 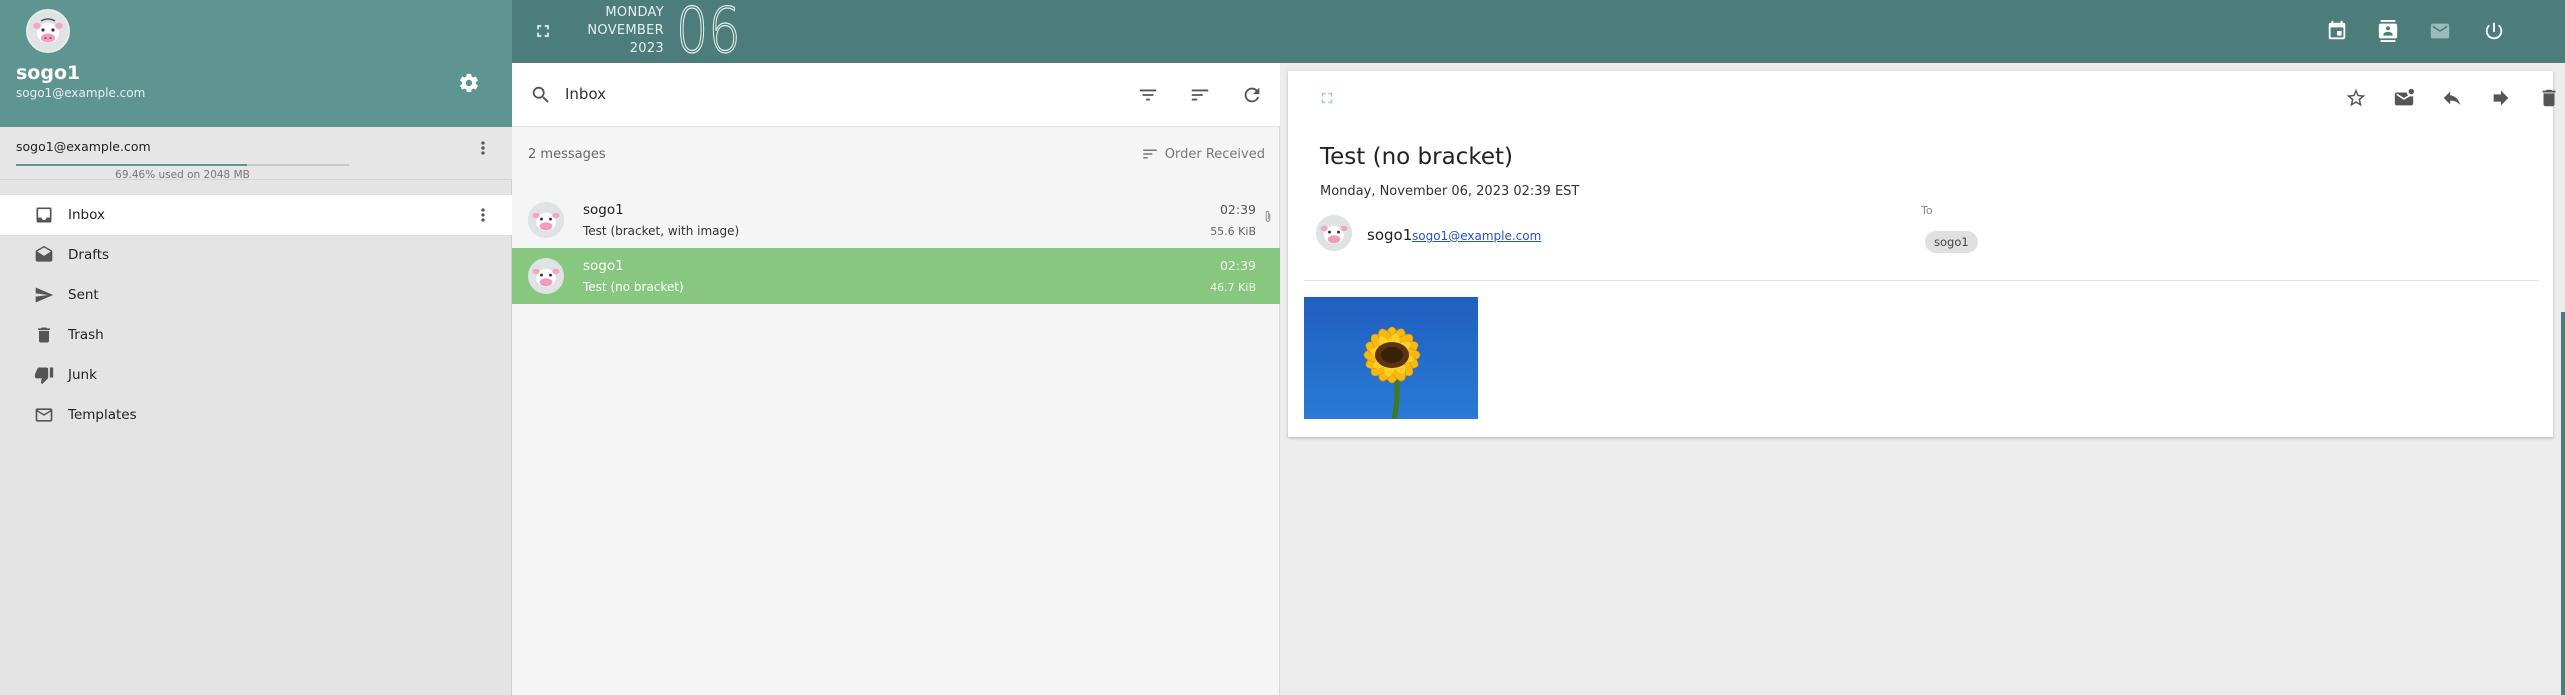 I want to click on folder-label: Sent, so click(x=83, y=295).